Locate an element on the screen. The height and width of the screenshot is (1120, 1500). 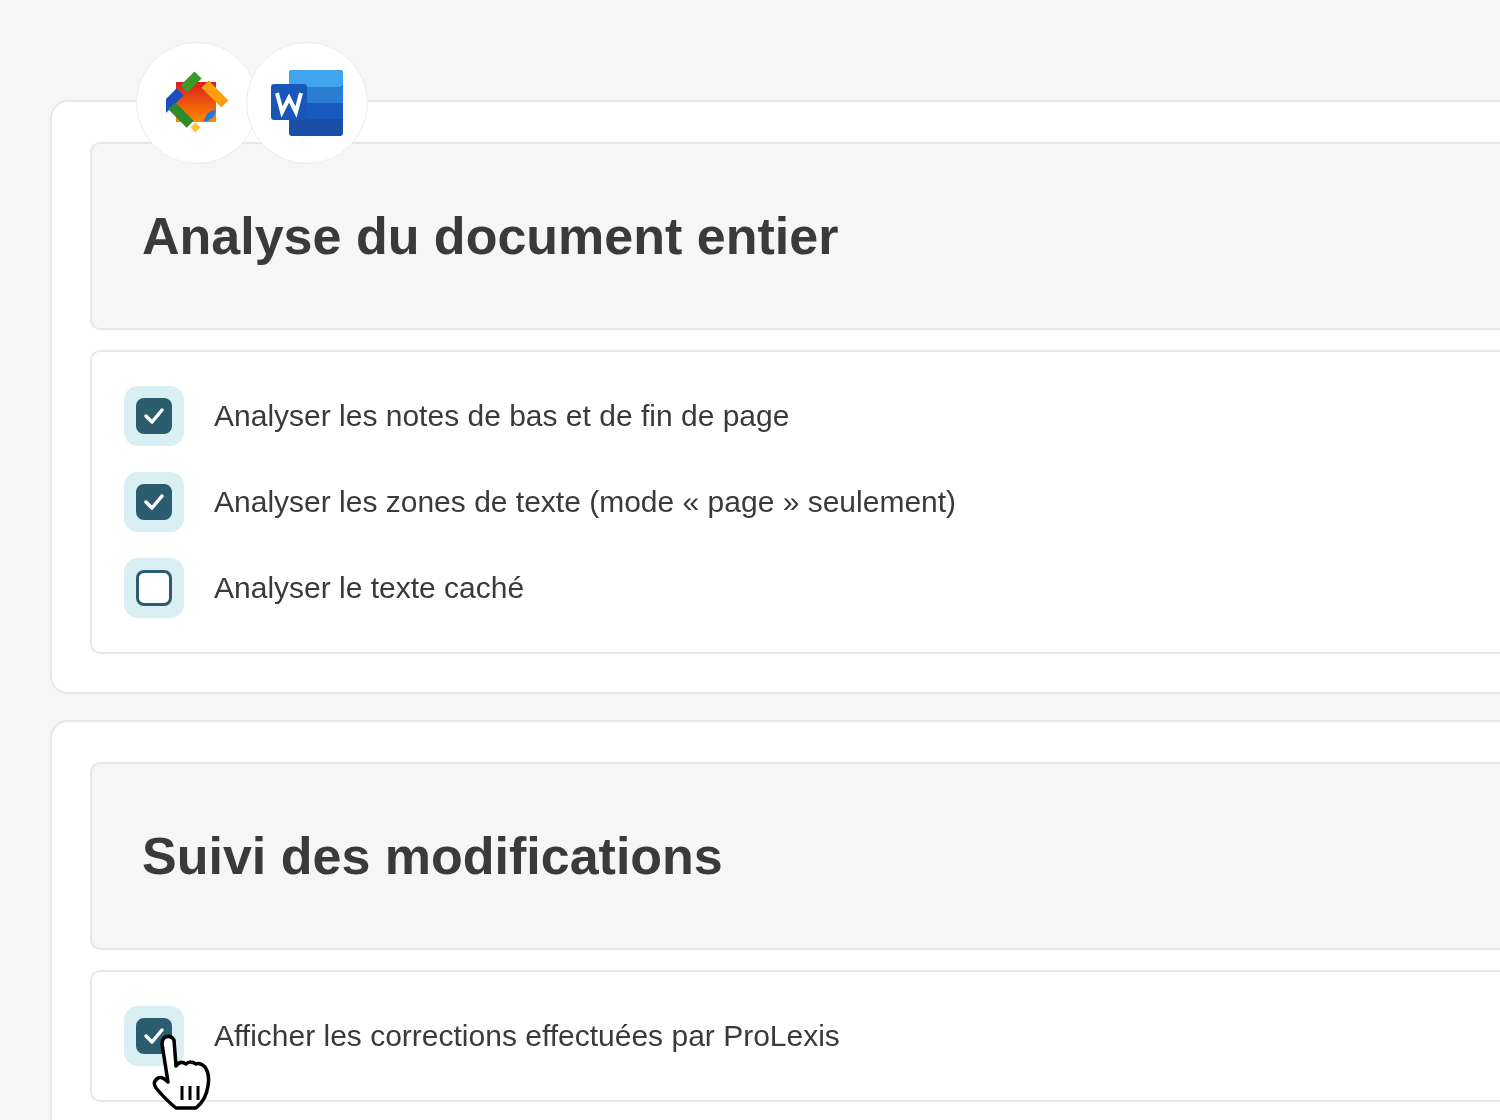
option-label: Analyser les zones de texte (mode « page » seulement) is located at coordinates (585, 502).